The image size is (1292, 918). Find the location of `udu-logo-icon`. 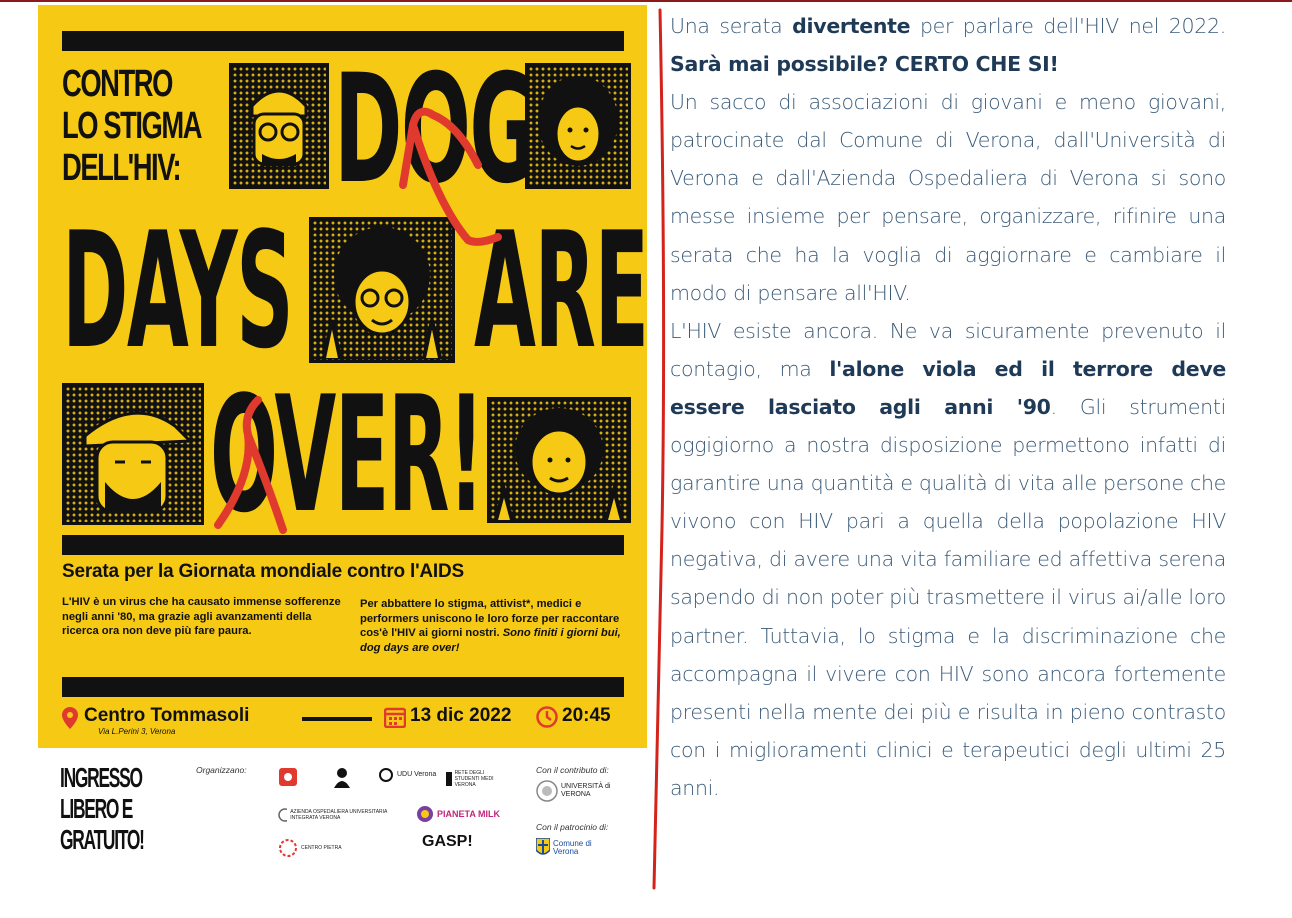

udu-logo-icon is located at coordinates (386, 775).